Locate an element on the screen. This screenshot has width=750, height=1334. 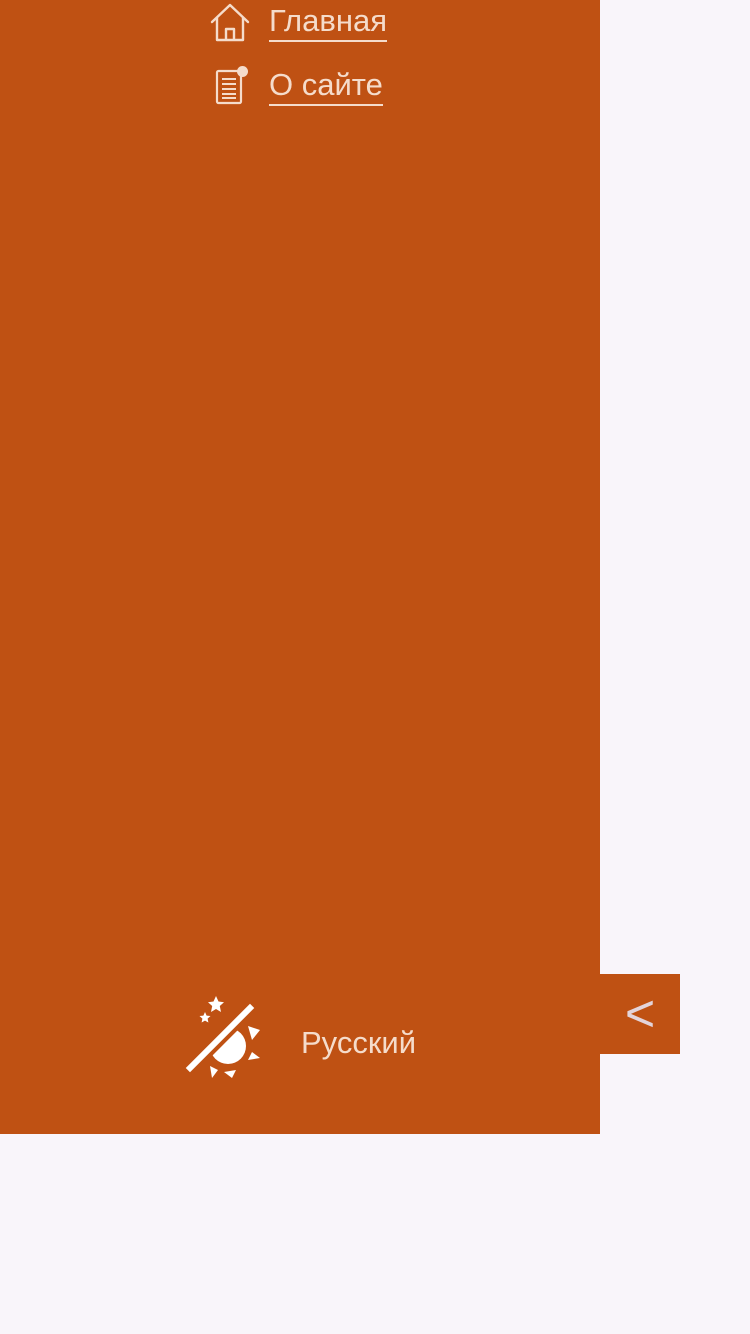
theme-auto-icon is located at coordinates (220, 1037).